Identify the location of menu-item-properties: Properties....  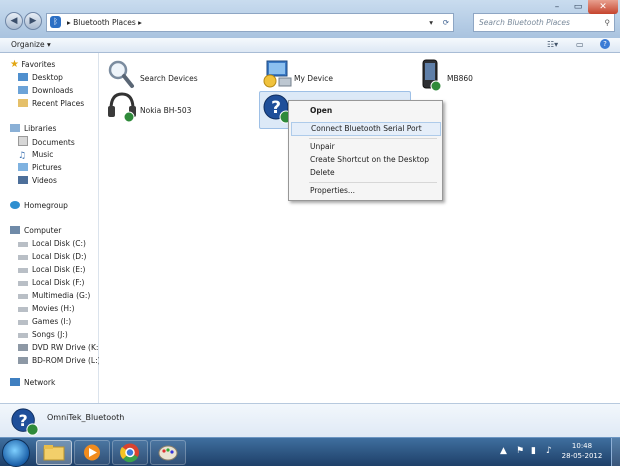
(365, 191).